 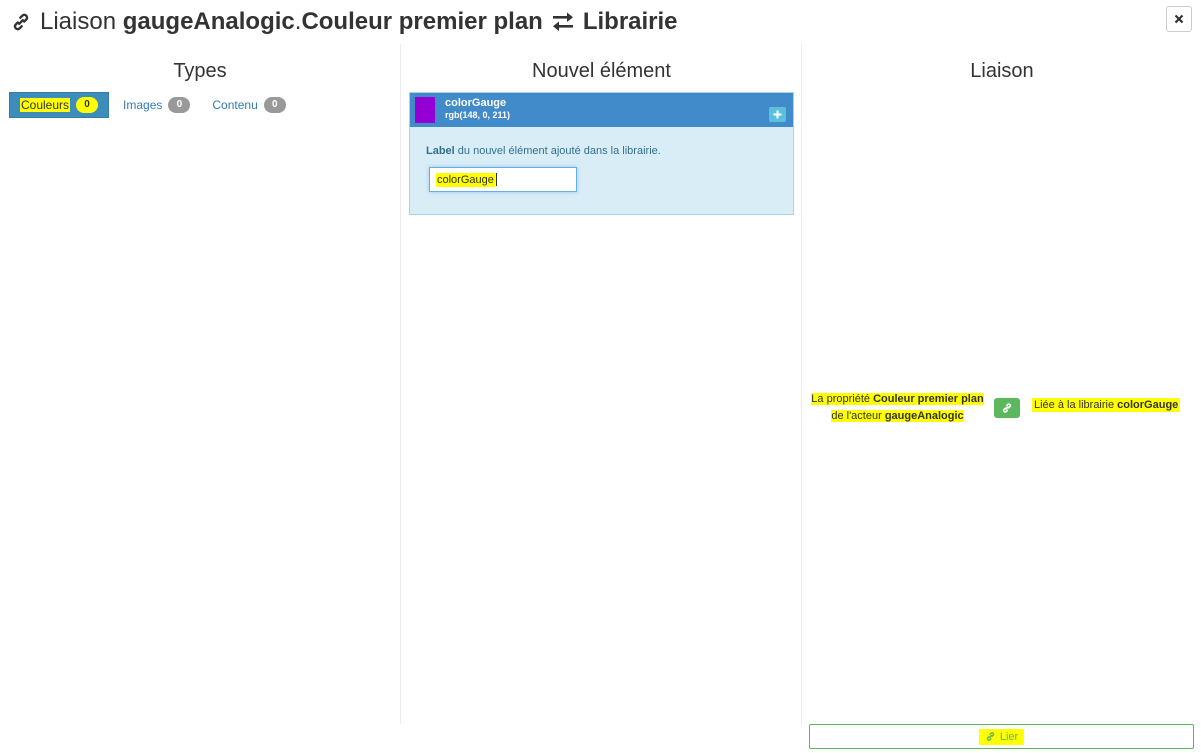 I want to click on prop-middle: de l'acteur, so click(x=858, y=416).